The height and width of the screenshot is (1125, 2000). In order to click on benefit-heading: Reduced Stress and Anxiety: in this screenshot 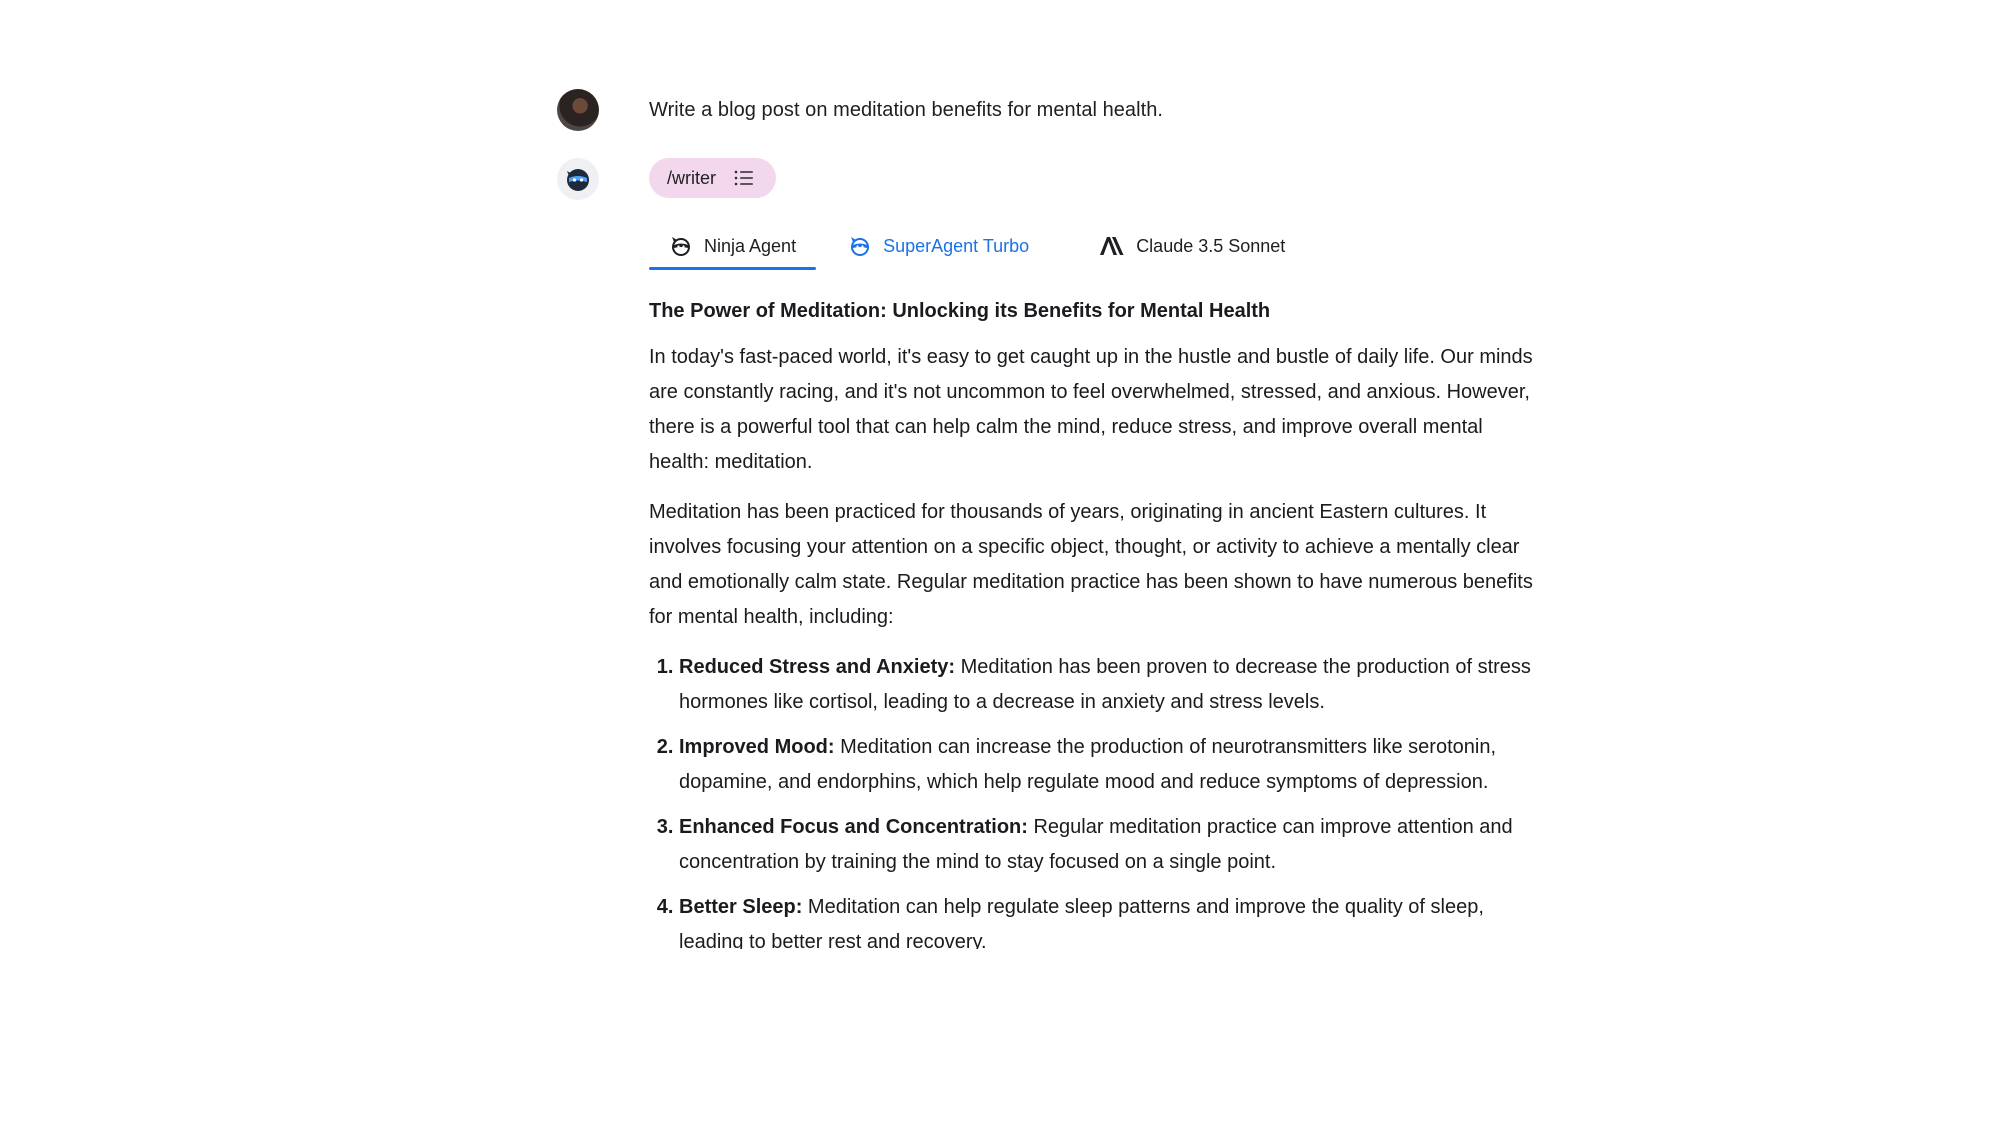, I will do `click(817, 667)`.